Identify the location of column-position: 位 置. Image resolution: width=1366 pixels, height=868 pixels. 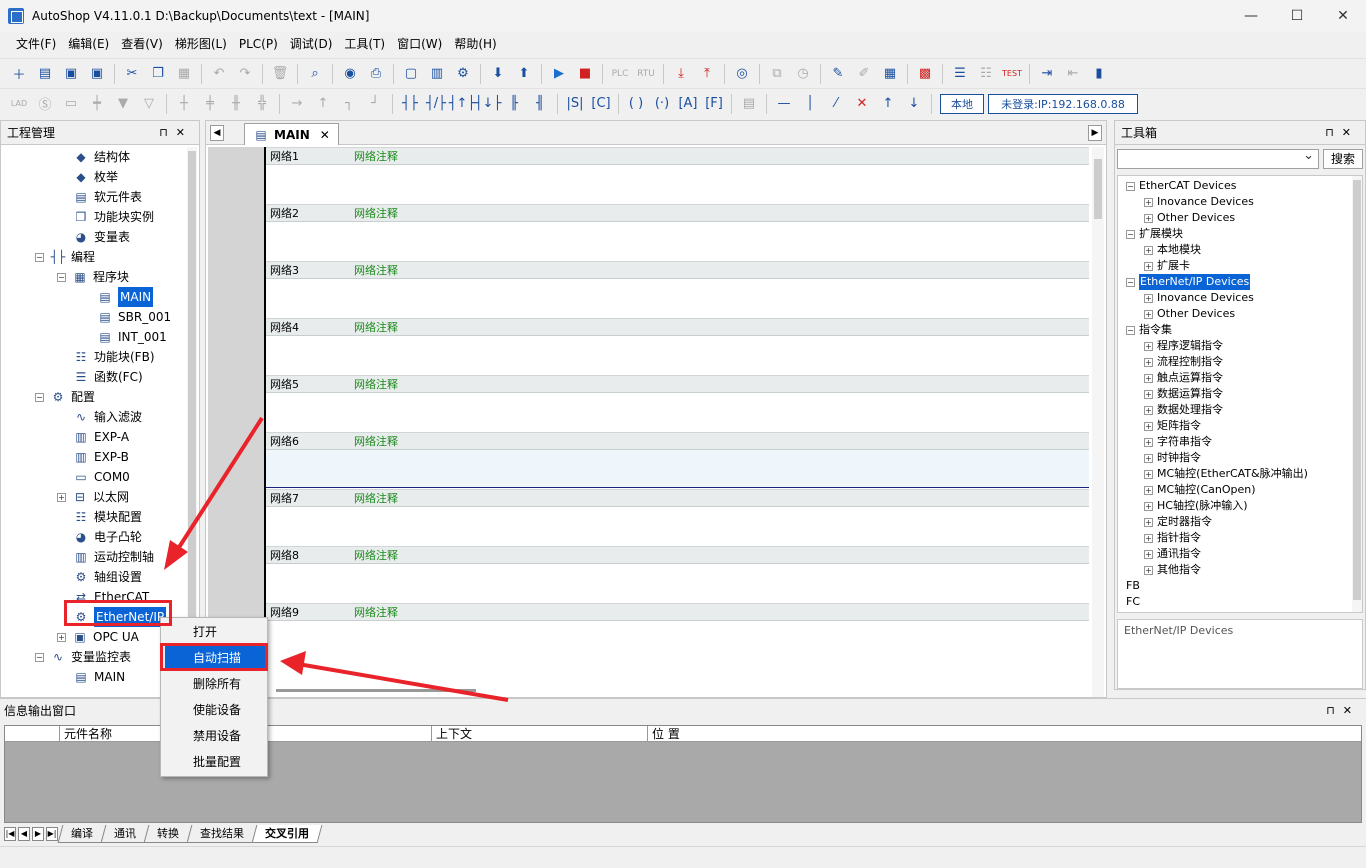
(1004, 734).